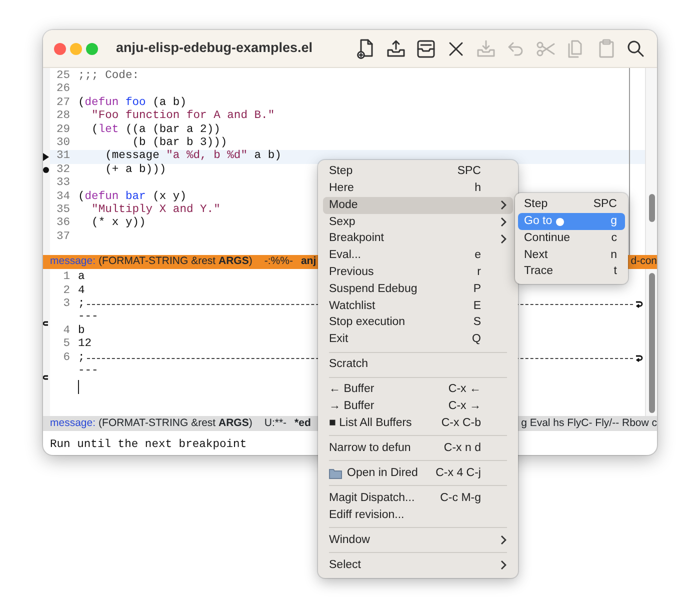 The height and width of the screenshot is (597, 700). I want to click on close-window-button, so click(60, 48).